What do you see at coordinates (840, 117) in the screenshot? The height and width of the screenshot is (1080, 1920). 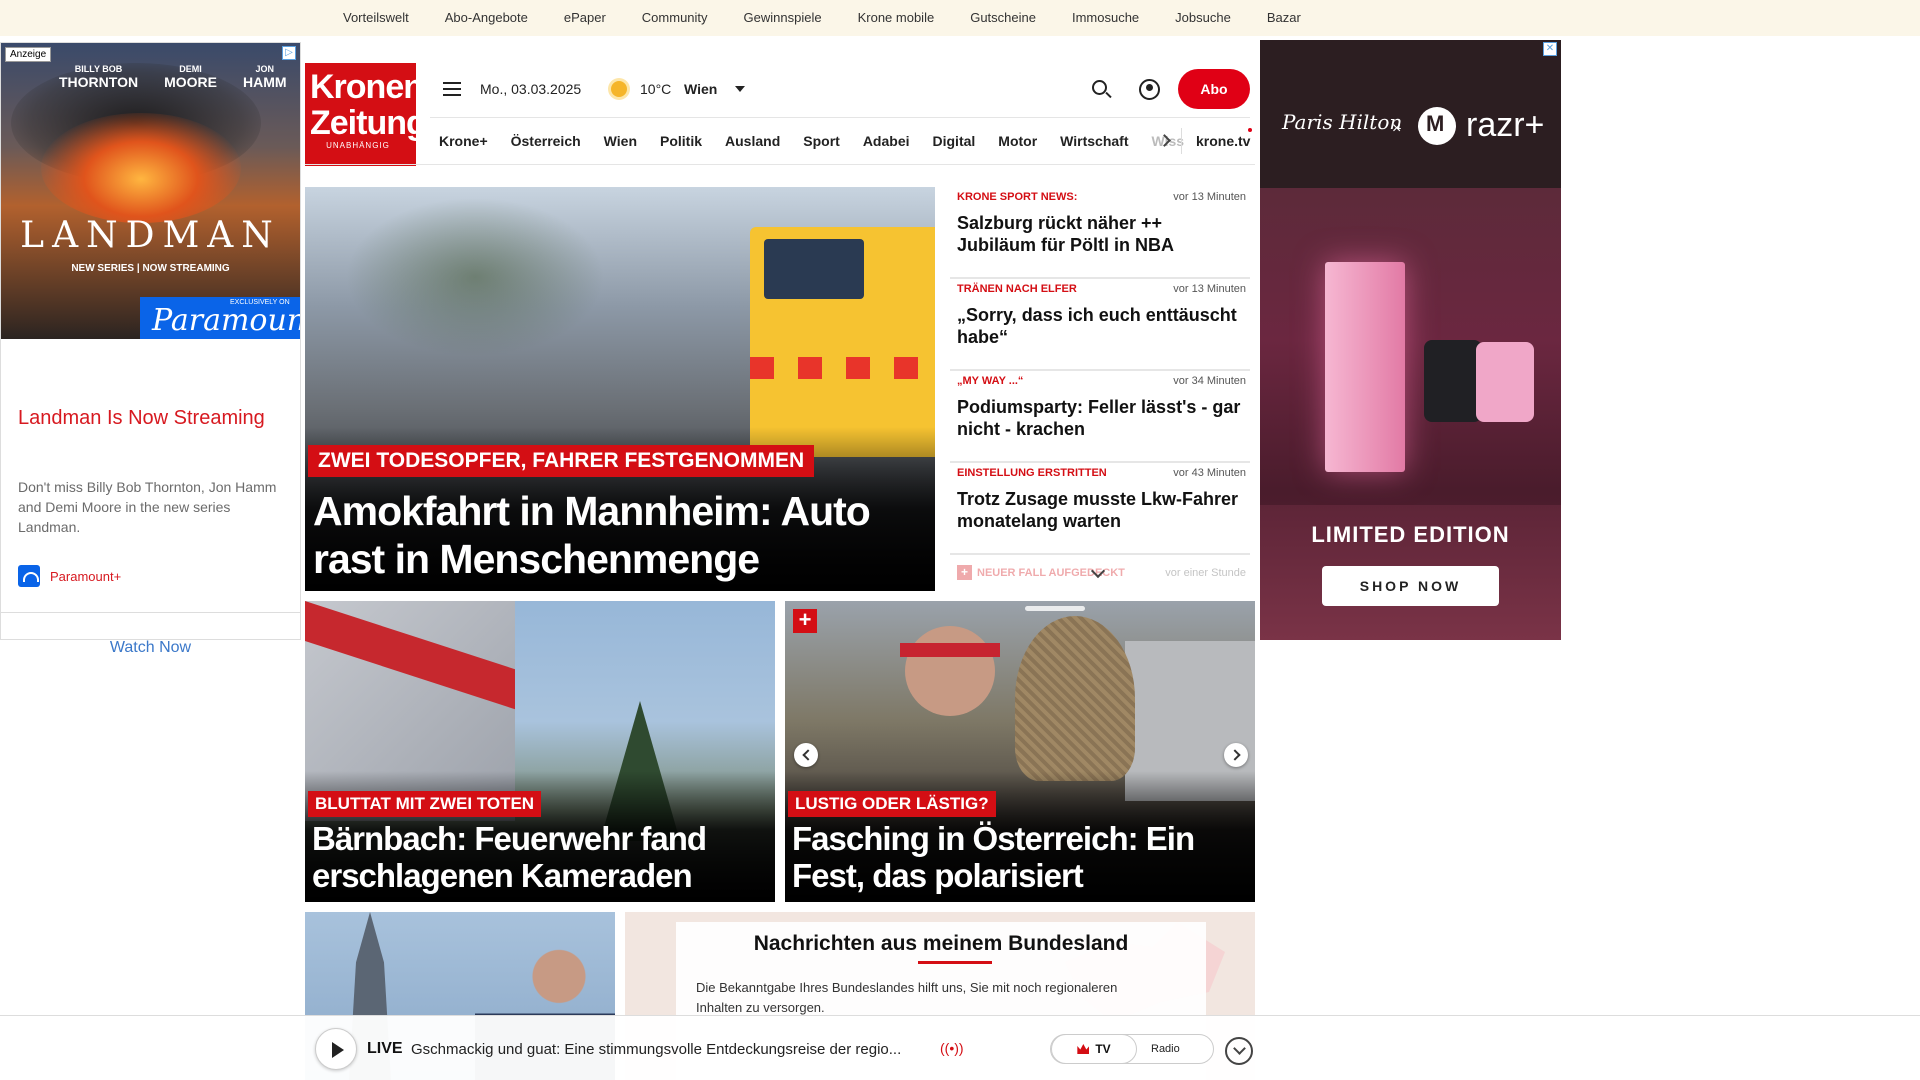 I see `header-divider` at bounding box center [840, 117].